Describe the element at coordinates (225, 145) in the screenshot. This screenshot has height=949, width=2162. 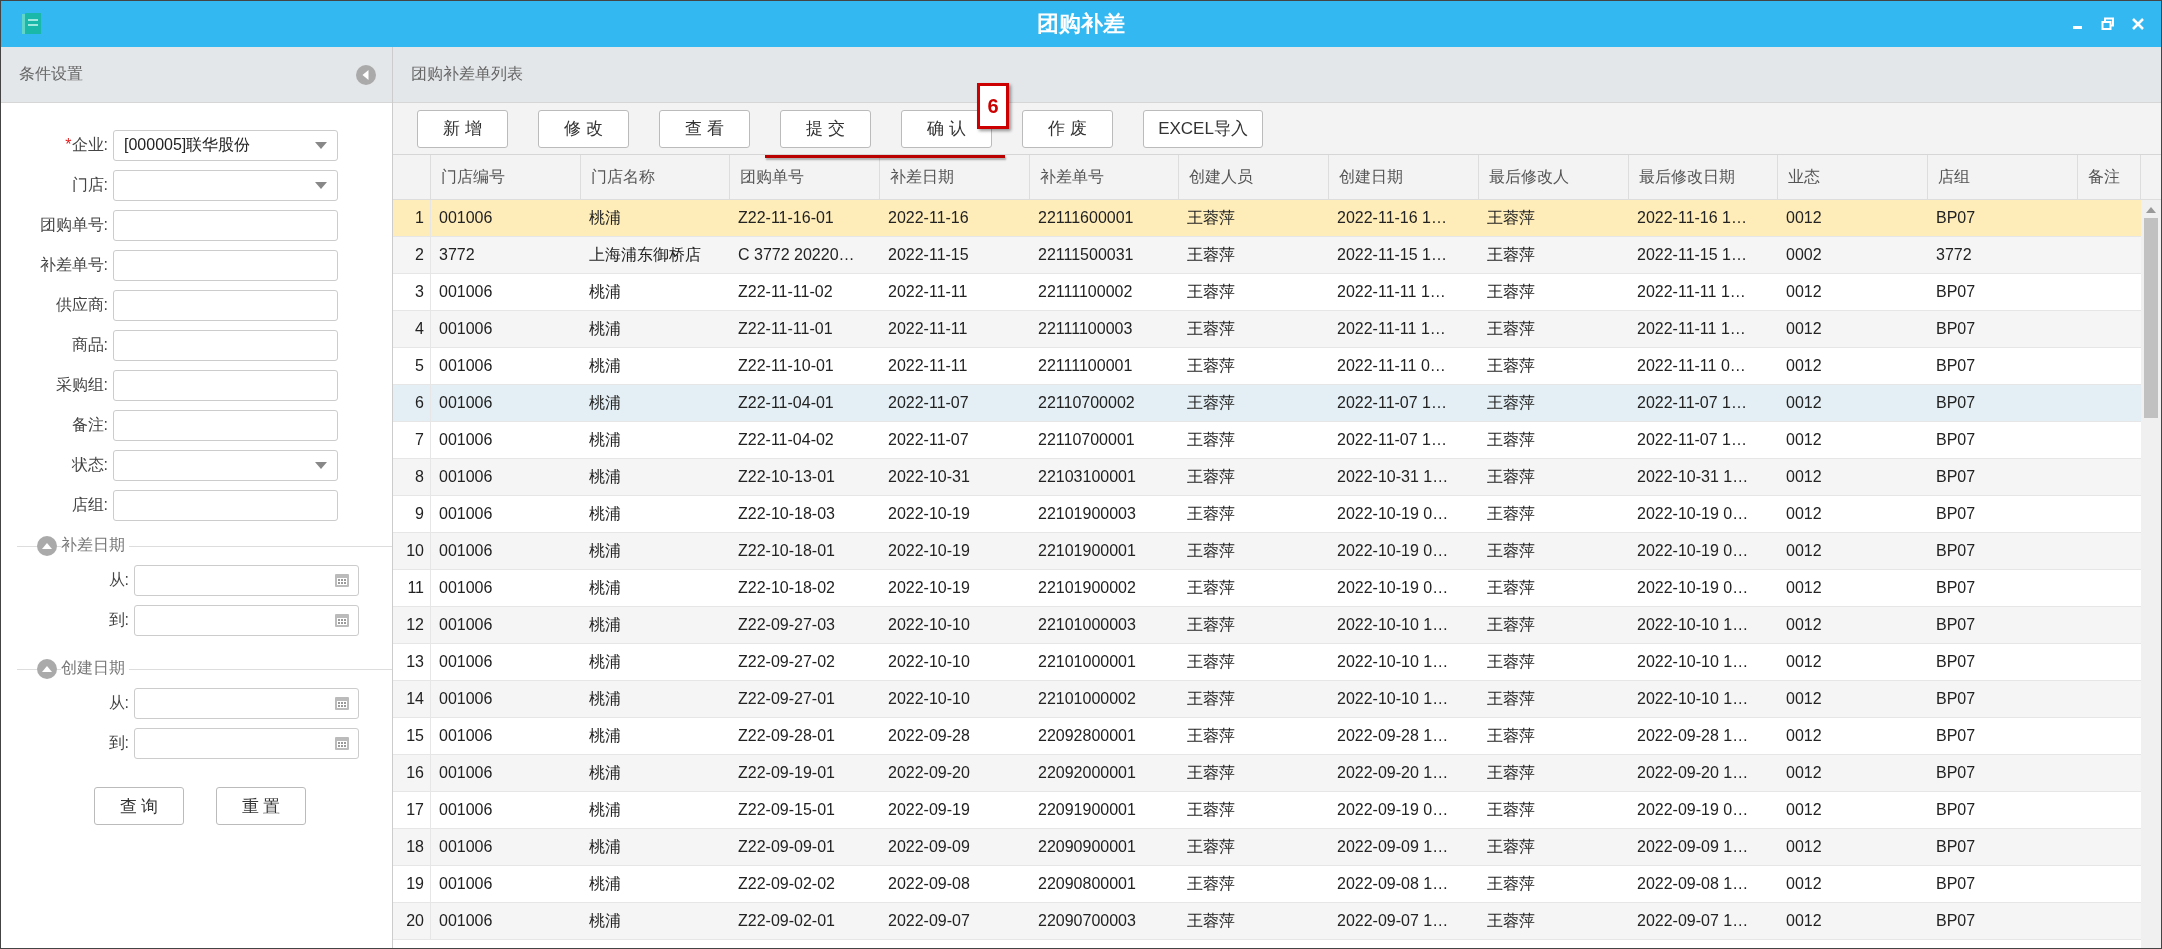
I see `dropdown-field: [000005]联华股份` at that location.